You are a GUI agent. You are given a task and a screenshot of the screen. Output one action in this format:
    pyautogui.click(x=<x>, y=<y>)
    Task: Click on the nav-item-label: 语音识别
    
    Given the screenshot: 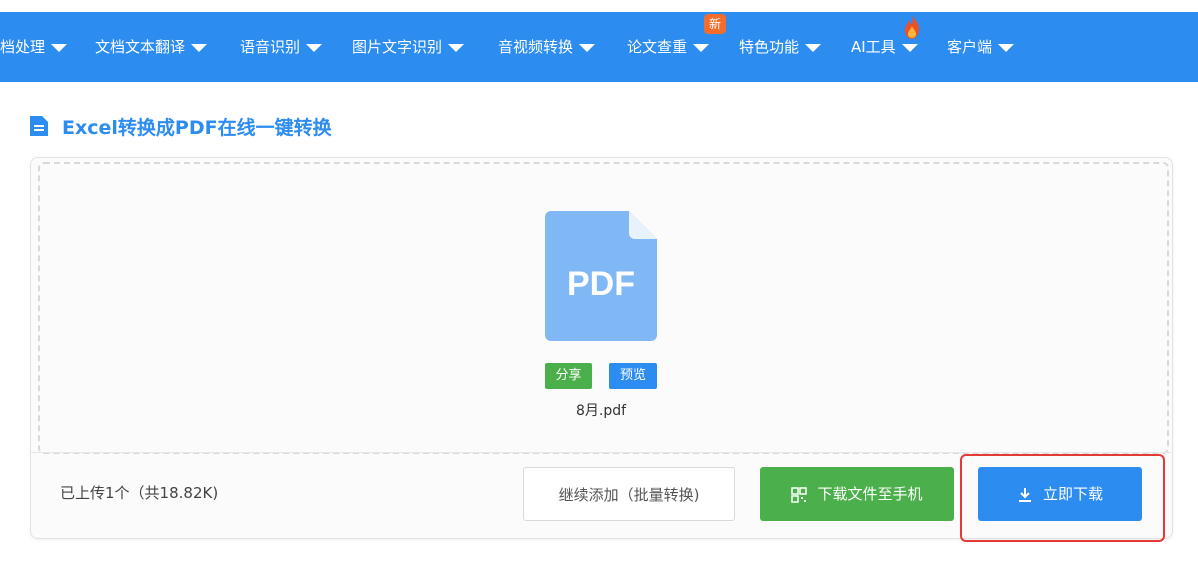 What is the action you would take?
    pyautogui.click(x=270, y=47)
    